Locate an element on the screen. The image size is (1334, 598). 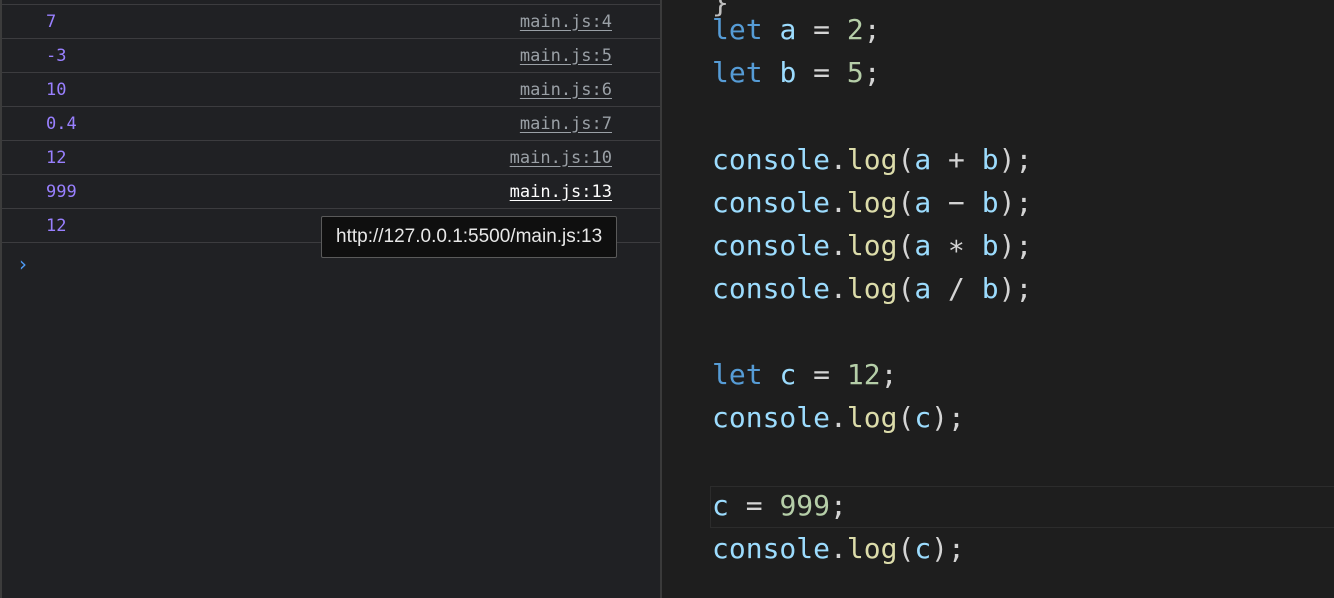
console-message-value: 10 is located at coordinates (56, 89).